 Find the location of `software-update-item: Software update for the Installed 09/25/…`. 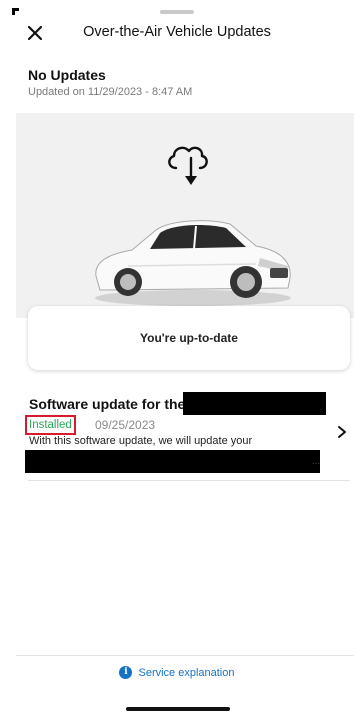

software-update-item: Software update for the Installed 09/25/… is located at coordinates (177, 434).